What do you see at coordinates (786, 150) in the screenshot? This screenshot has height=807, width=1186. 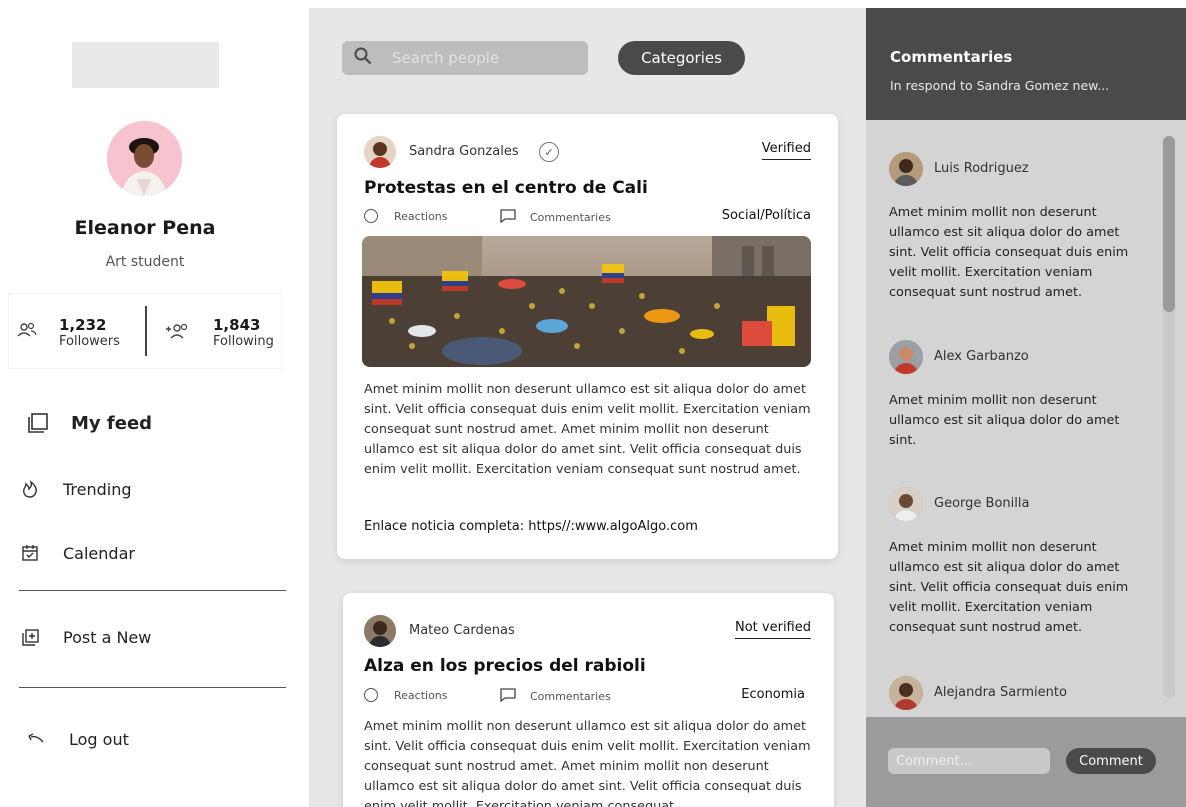 I see `verification-status: Verified` at bounding box center [786, 150].